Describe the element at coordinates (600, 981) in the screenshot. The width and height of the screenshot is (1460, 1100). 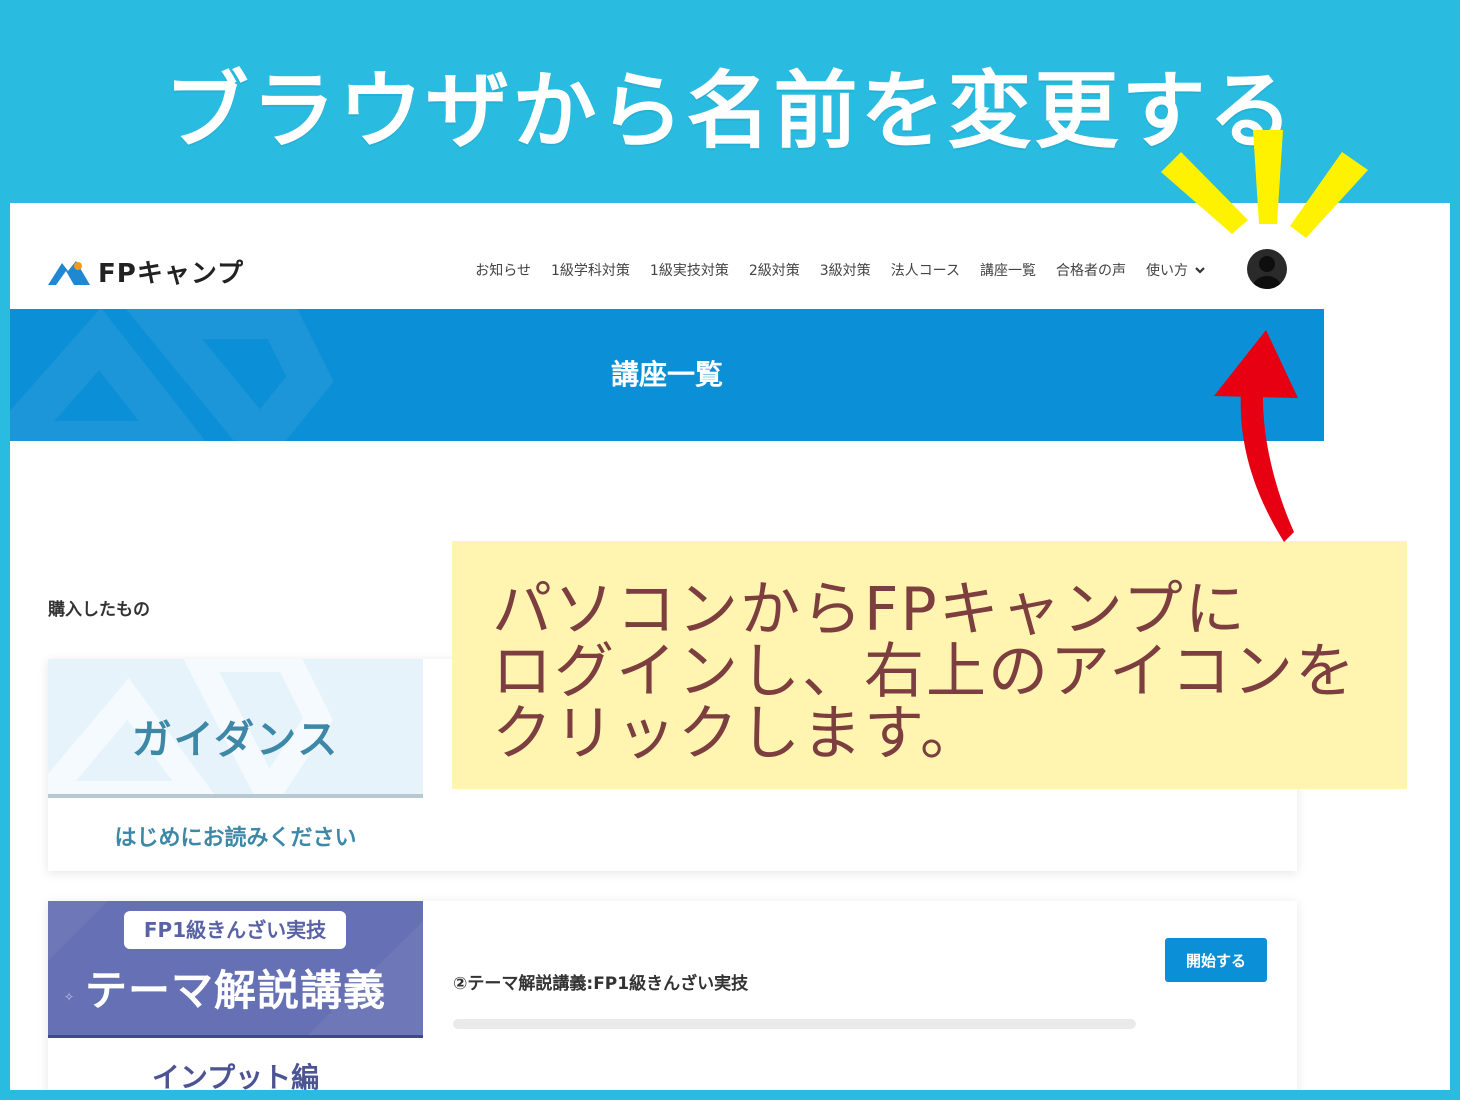
I see `course-title: ②テーマ解説講義:FP1級きんざい実技` at that location.